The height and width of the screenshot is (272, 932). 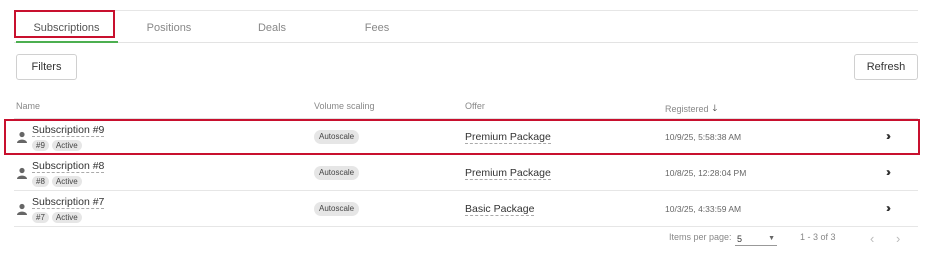 I want to click on column-header-registered-label: Registered, so click(x=687, y=109).